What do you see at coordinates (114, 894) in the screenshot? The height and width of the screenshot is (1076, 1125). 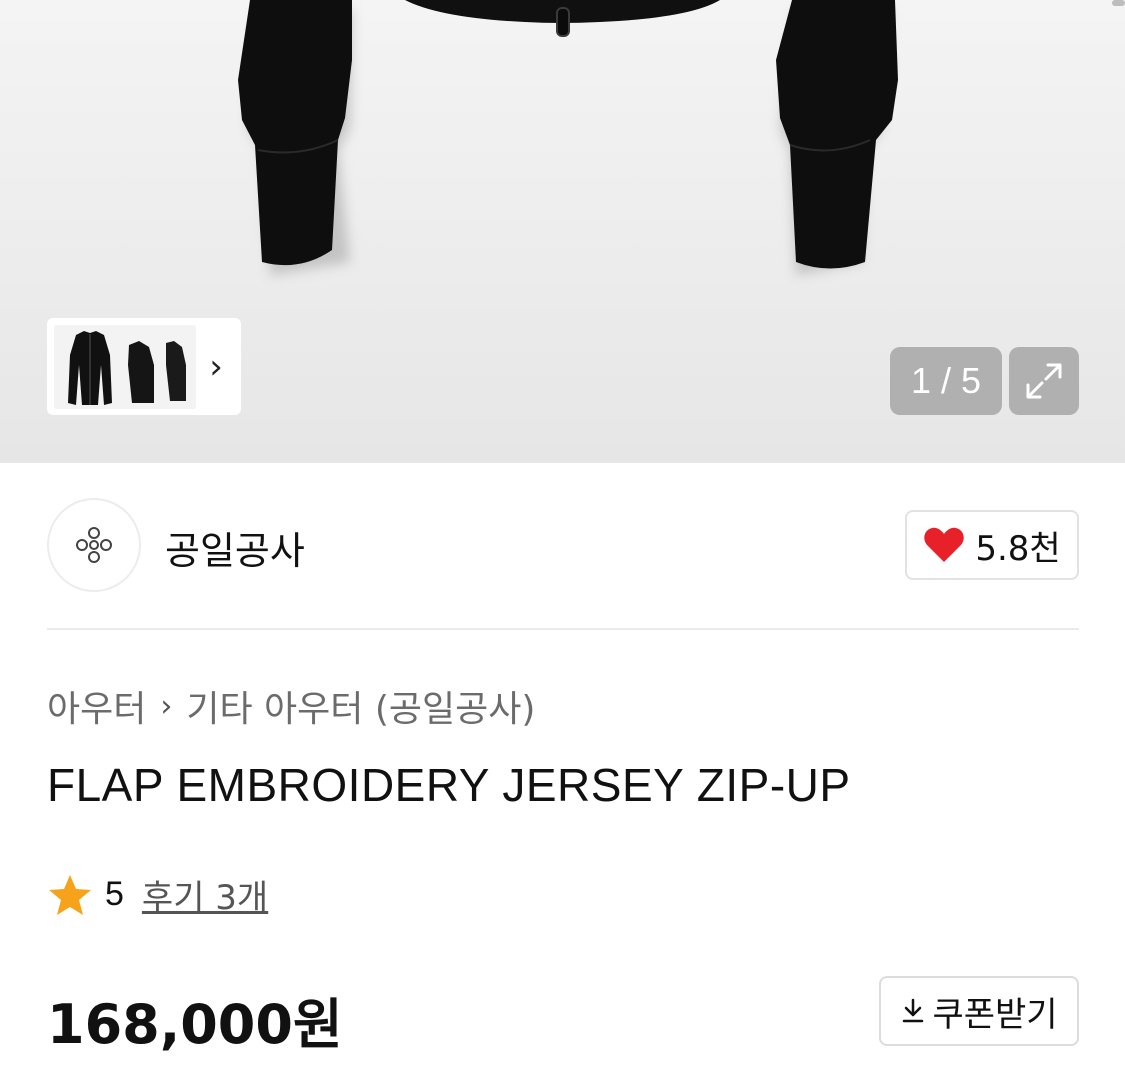 I see `rating-score: 5` at bounding box center [114, 894].